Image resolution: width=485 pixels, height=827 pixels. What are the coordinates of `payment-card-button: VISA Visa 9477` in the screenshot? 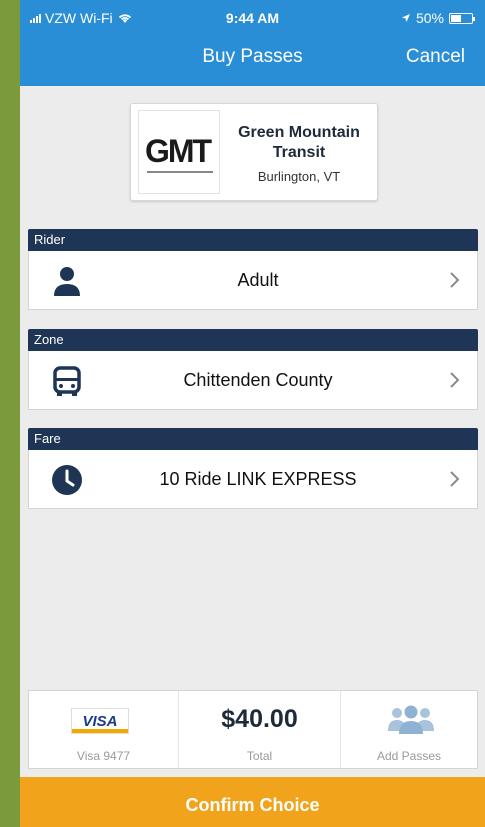 It's located at (104, 729).